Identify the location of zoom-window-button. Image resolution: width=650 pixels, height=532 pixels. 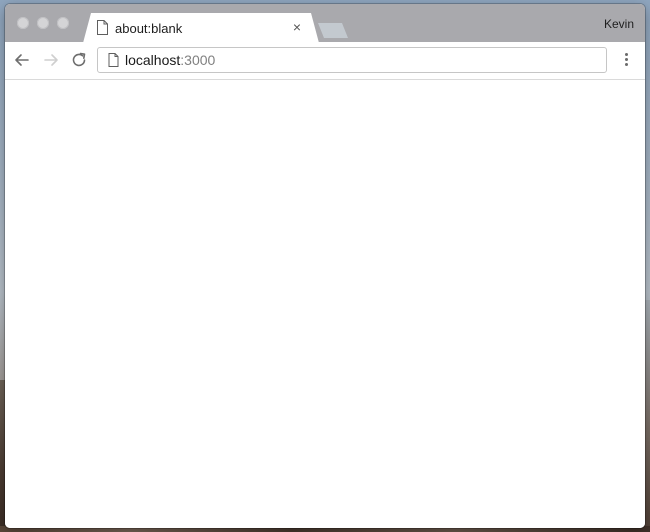
(63, 23).